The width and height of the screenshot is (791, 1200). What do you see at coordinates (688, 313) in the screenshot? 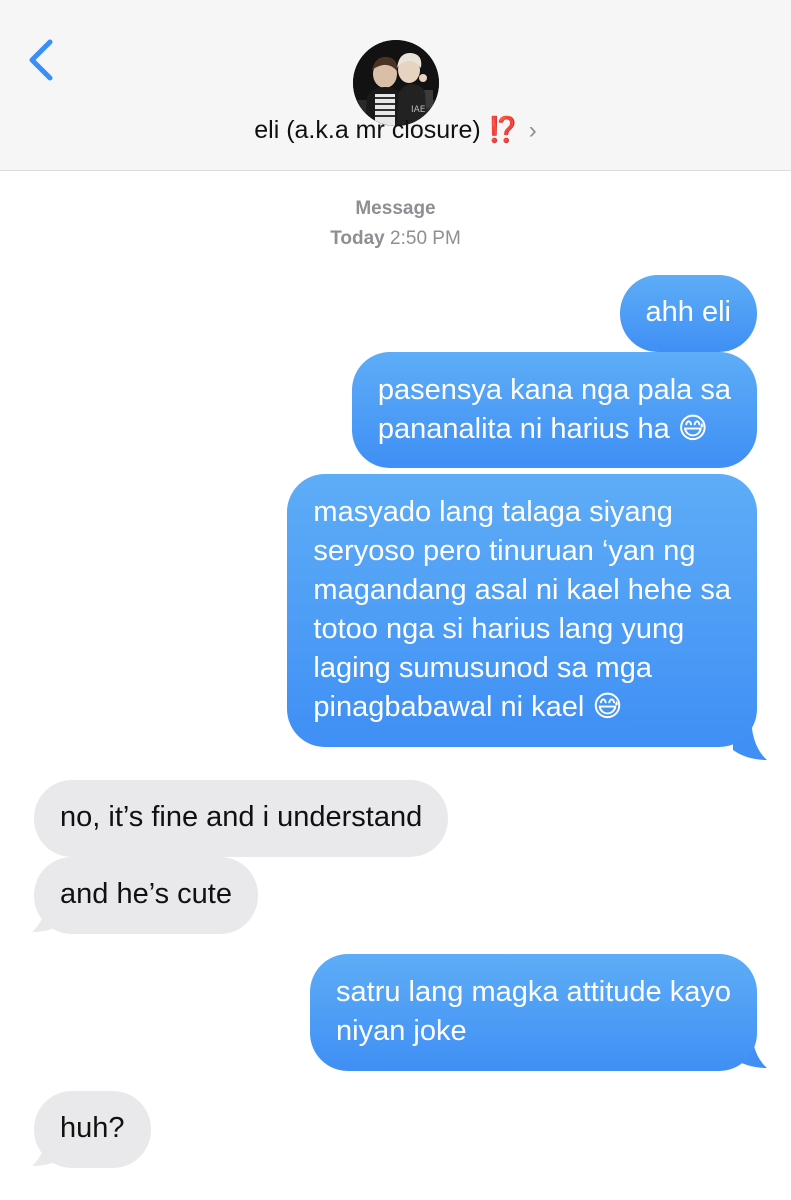
I see `message-bubble-sent: ahh eli` at bounding box center [688, 313].